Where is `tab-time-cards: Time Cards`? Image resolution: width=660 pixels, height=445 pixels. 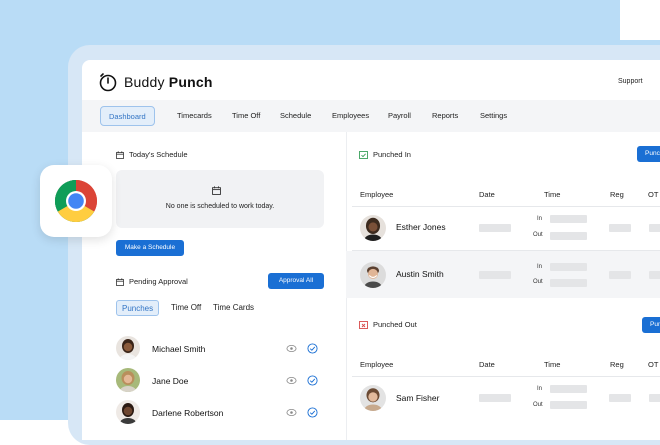 tab-time-cards: Time Cards is located at coordinates (233, 307).